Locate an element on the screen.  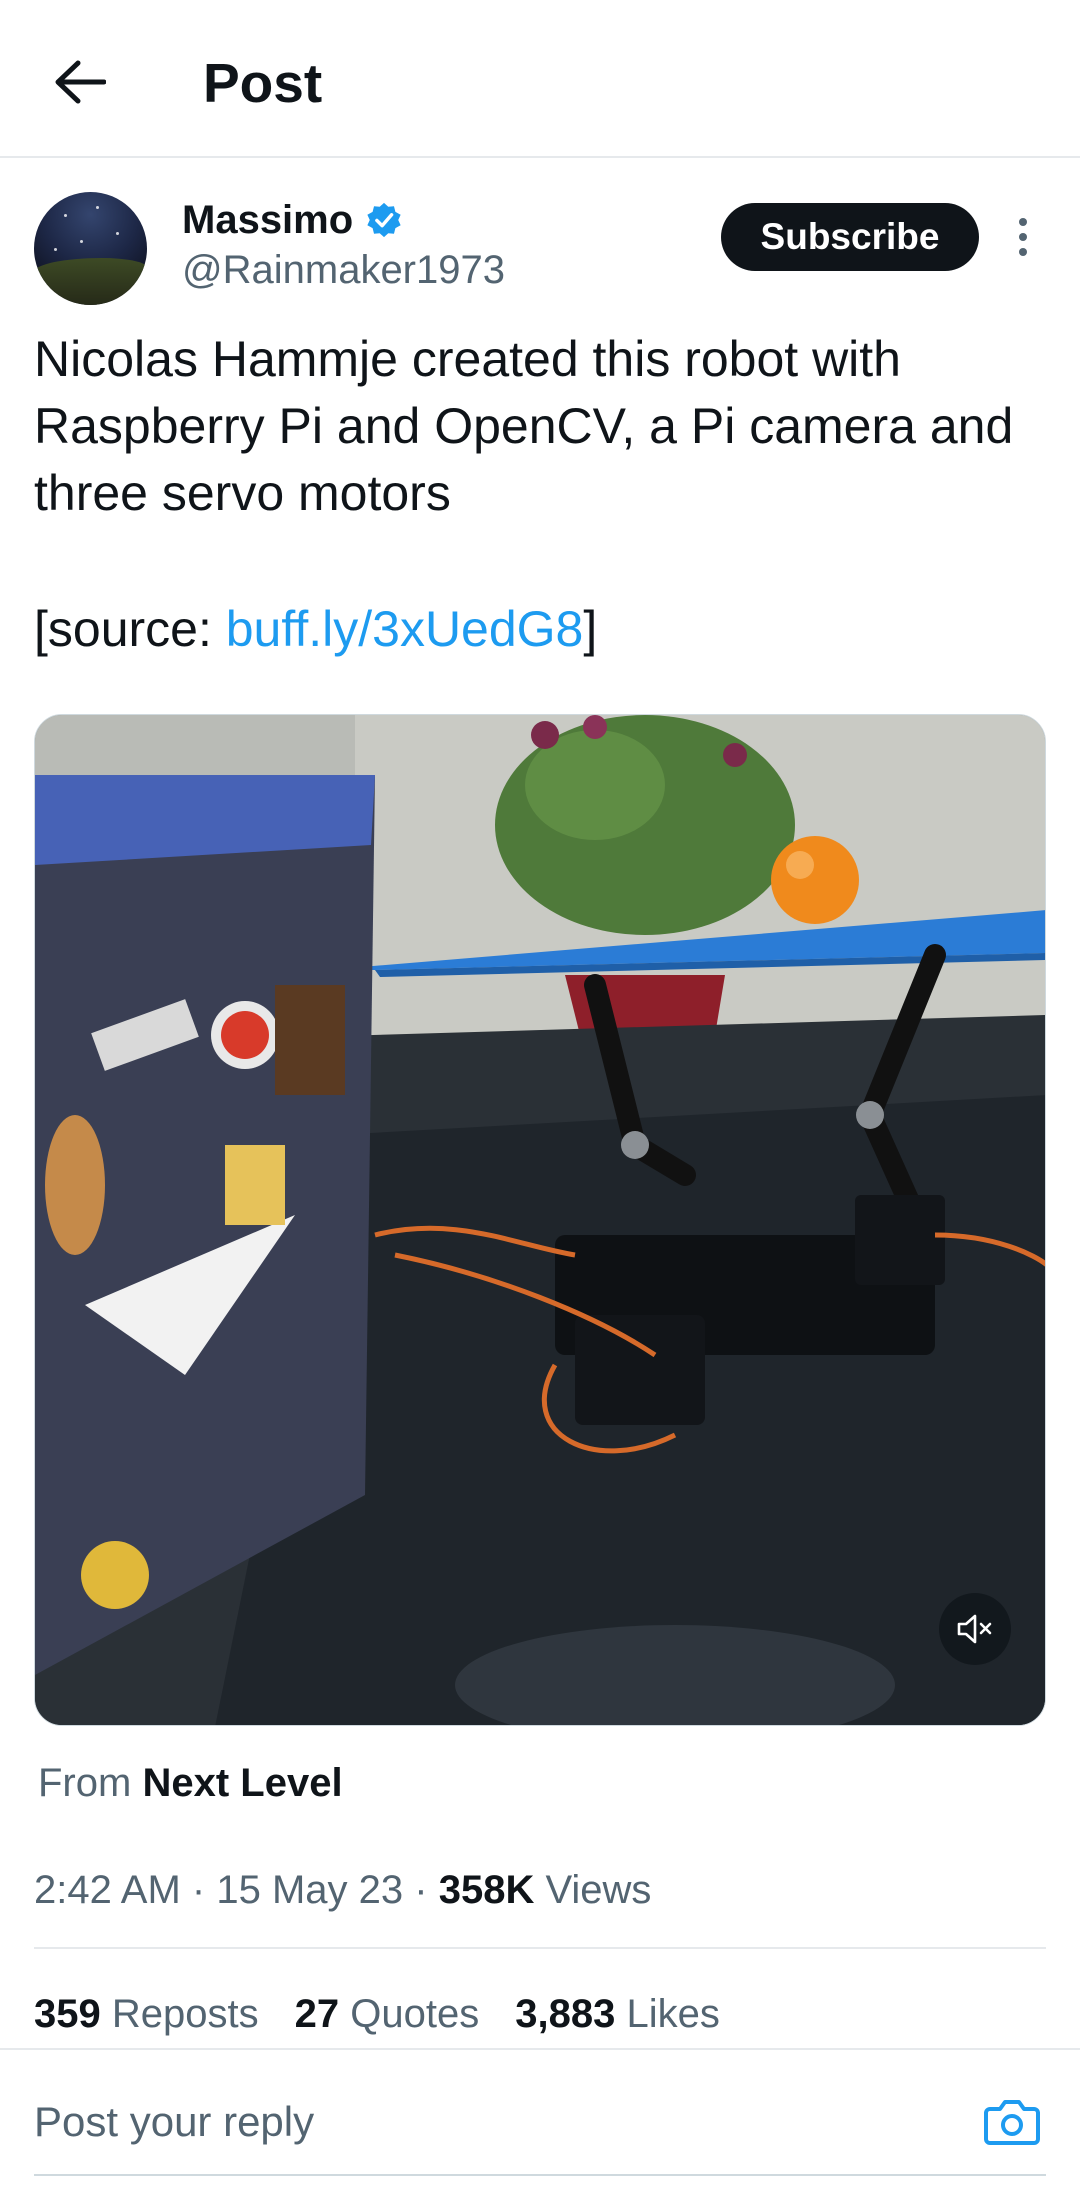
divider is located at coordinates (540, 1948).